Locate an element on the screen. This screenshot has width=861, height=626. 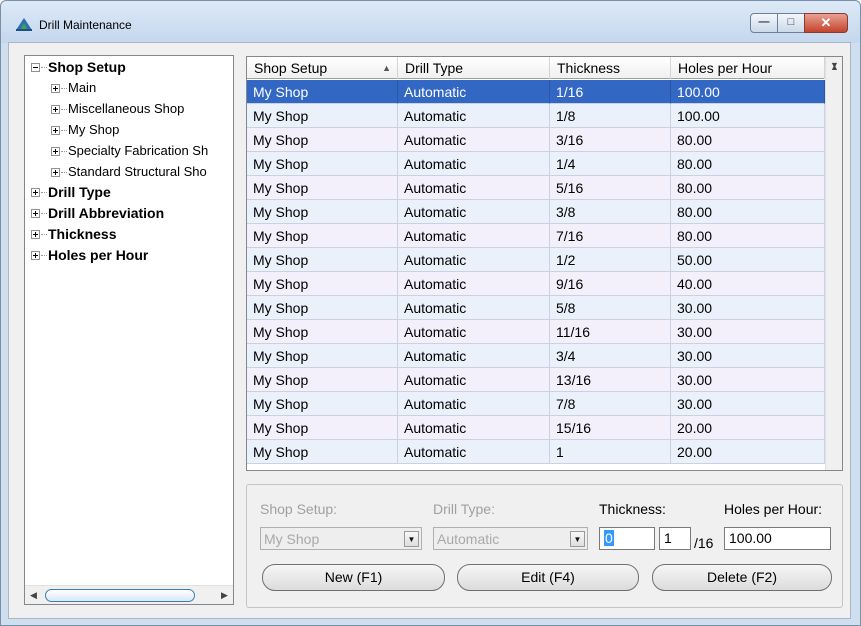
delete-button: Delete (F2) is located at coordinates (742, 577).